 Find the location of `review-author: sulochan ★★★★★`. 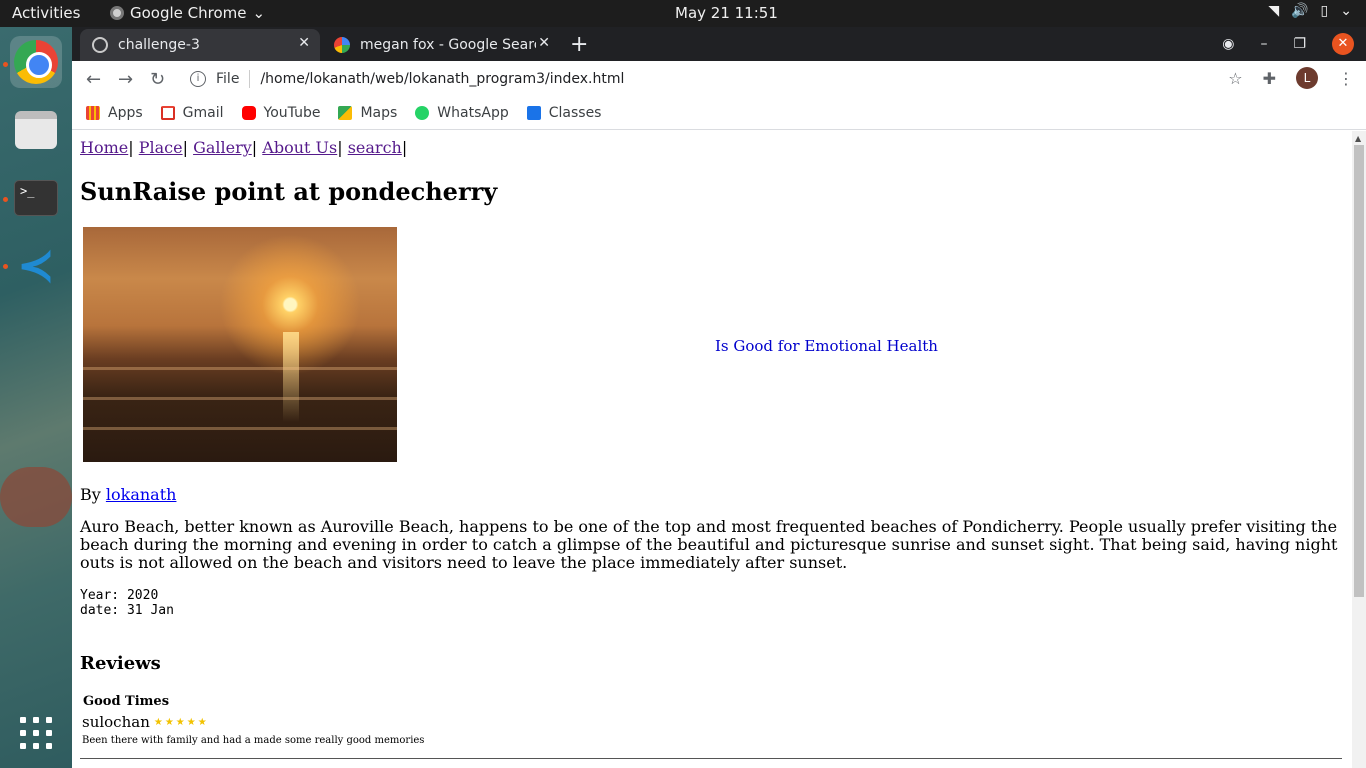

review-author: sulochan ★★★★★ is located at coordinates (145, 722).